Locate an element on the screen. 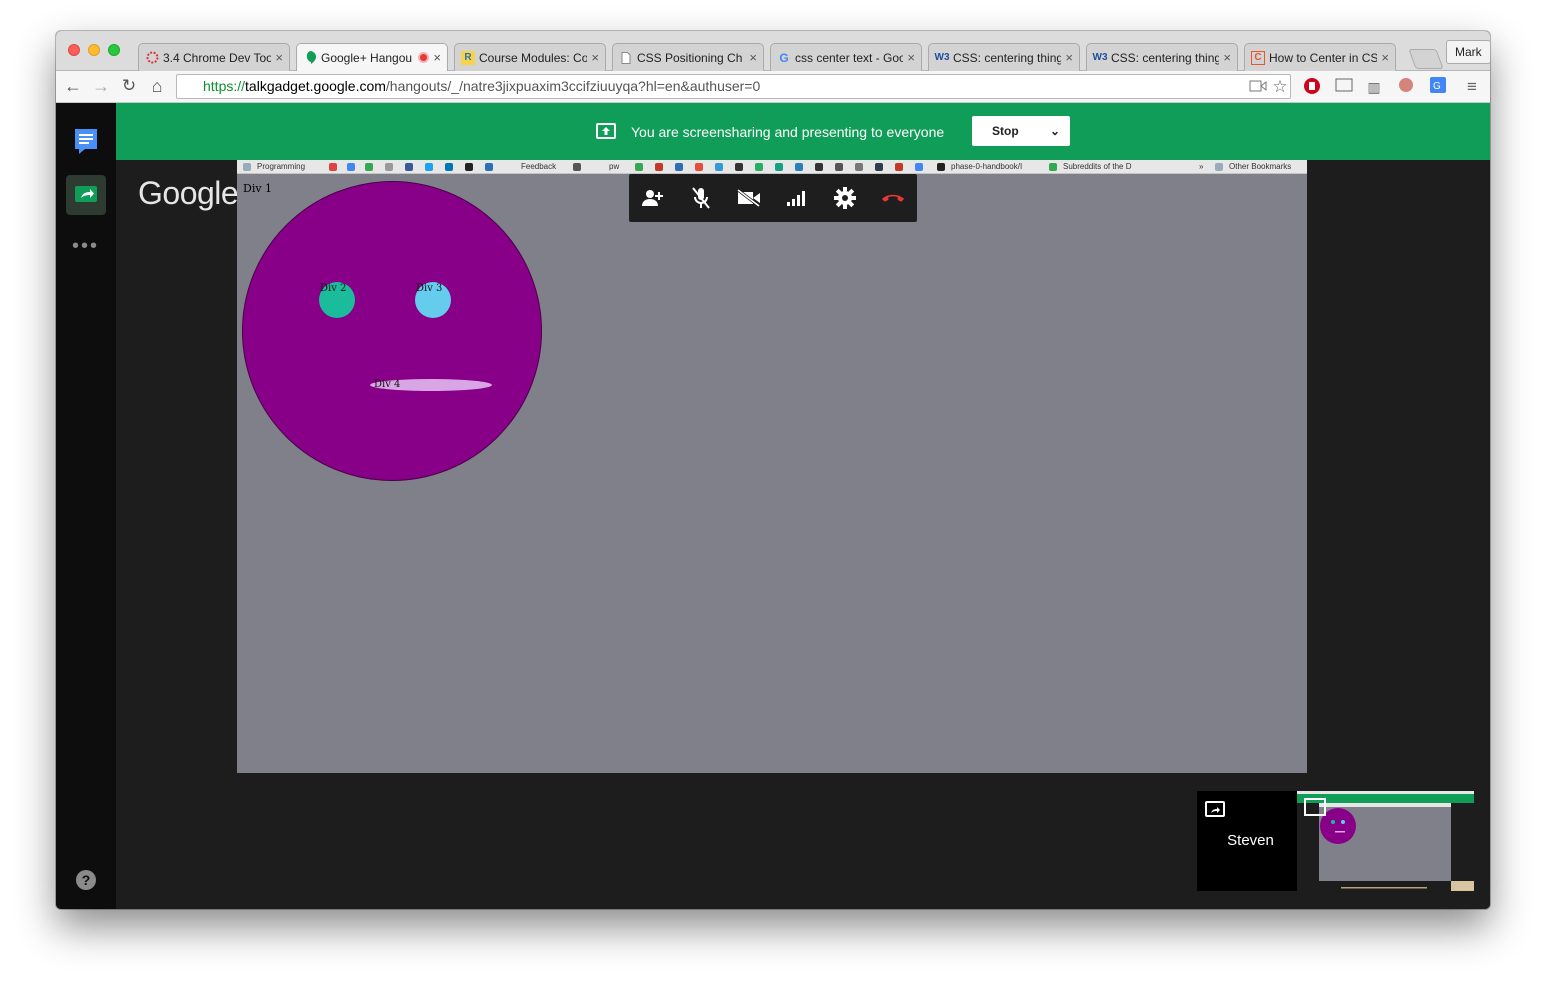  participant-tile: Steven is located at coordinates (1250, 841).